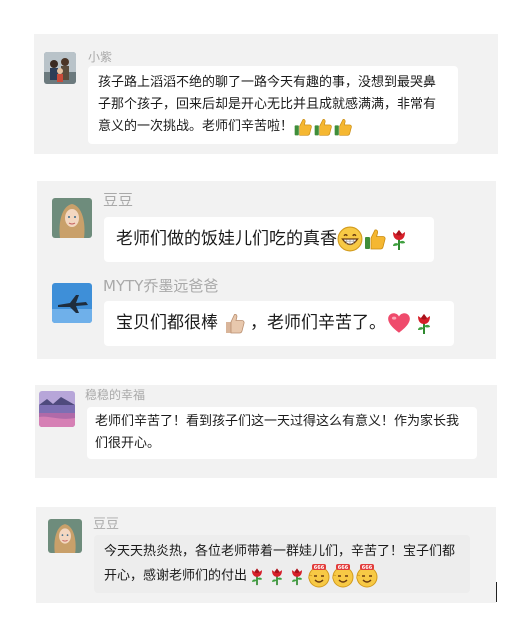 The width and height of the screenshot is (523, 634). I want to click on text-cursor, so click(496, 592).